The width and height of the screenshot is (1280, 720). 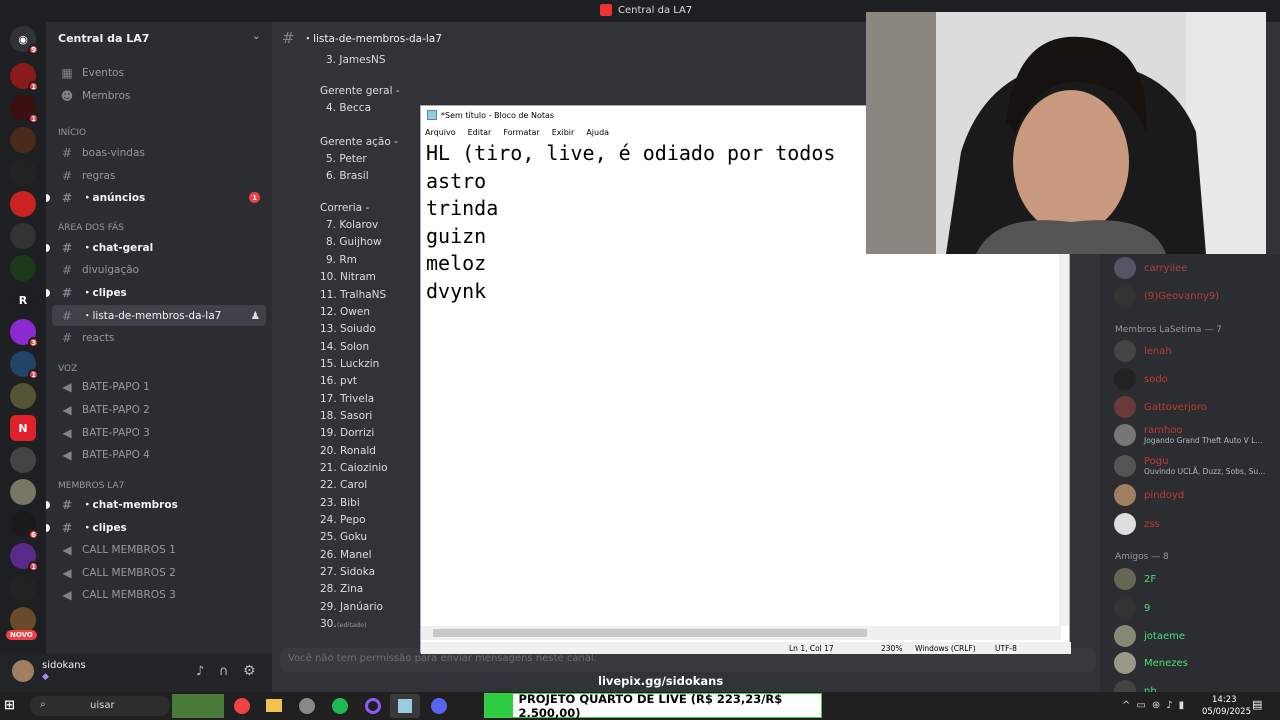 What do you see at coordinates (1151, 663) in the screenshot?
I see `member-item: Menezes` at bounding box center [1151, 663].